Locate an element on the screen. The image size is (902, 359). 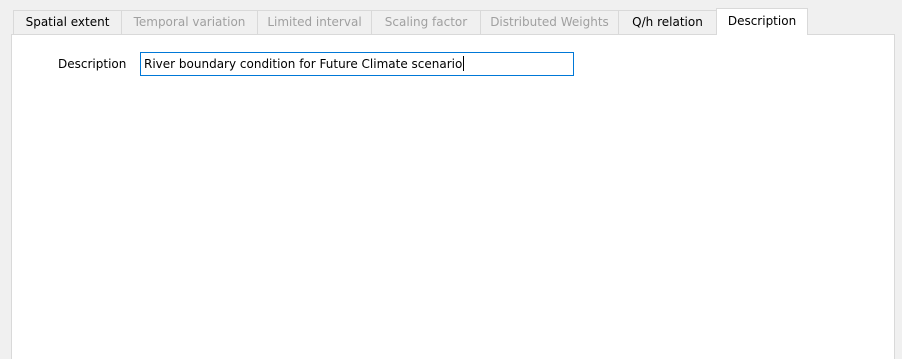
tab-temporal-variation: Temporal variation is located at coordinates (189, 22).